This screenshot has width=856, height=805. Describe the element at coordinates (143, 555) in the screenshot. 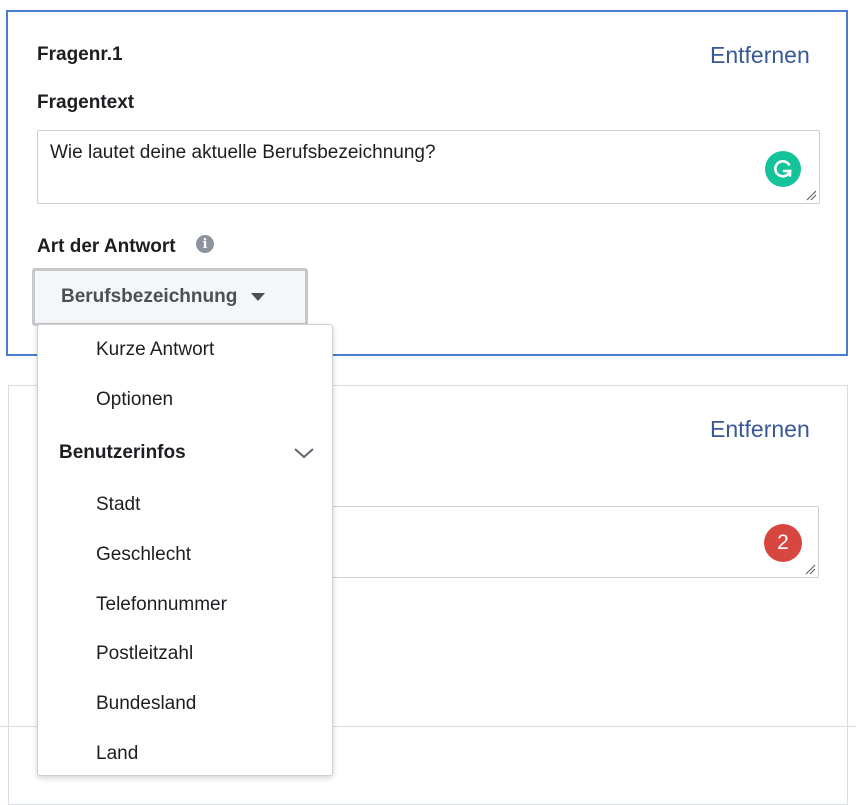

I see `menu-item-gender: Geschlecht` at that location.